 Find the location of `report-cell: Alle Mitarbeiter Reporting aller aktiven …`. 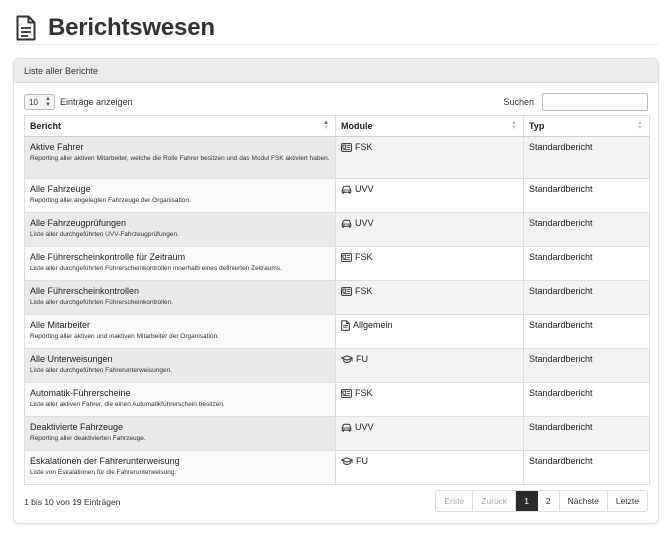

report-cell: Alle Mitarbeiter Reporting aller aktiven … is located at coordinates (180, 331).